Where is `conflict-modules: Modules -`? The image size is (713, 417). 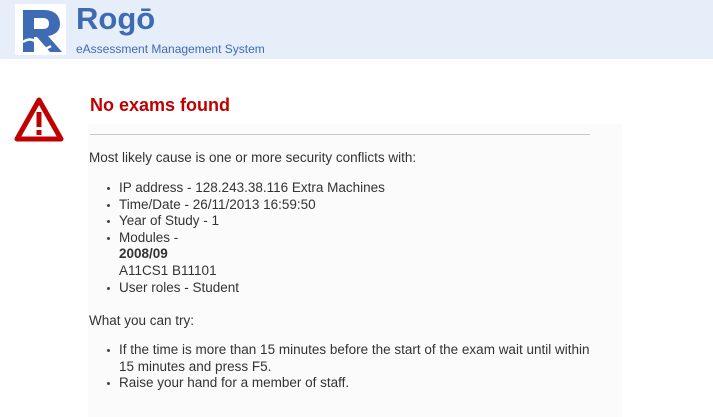
conflict-modules: Modules - is located at coordinates (246, 238).